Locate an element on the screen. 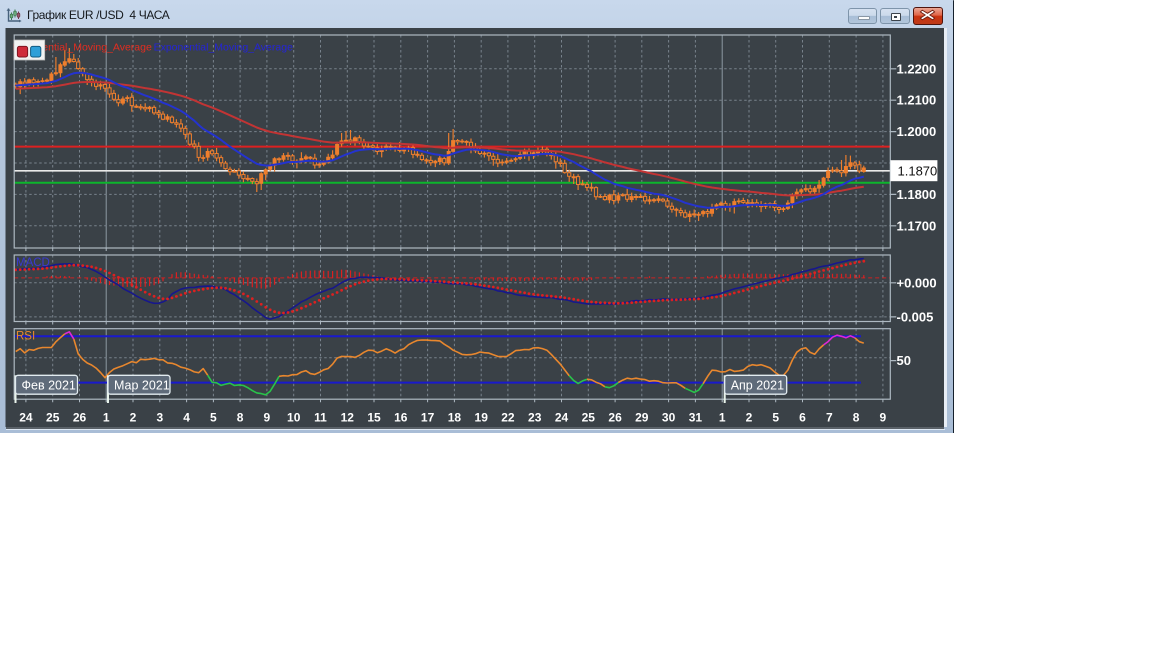 The height and width of the screenshot is (648, 1152). svg-text: 1.1800 is located at coordinates (917, 194).